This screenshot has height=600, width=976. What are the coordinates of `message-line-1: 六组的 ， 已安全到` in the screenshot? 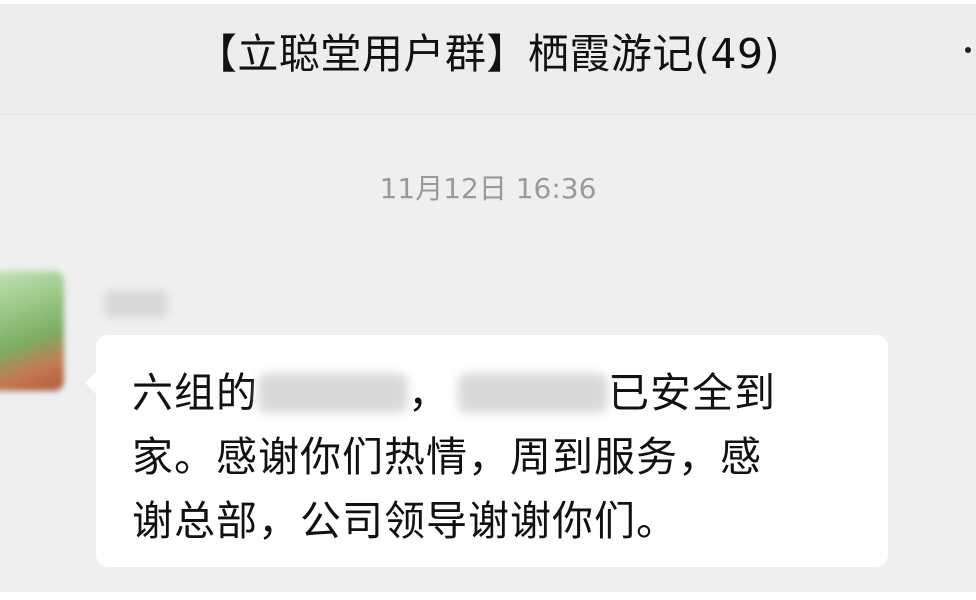 It's located at (495, 393).